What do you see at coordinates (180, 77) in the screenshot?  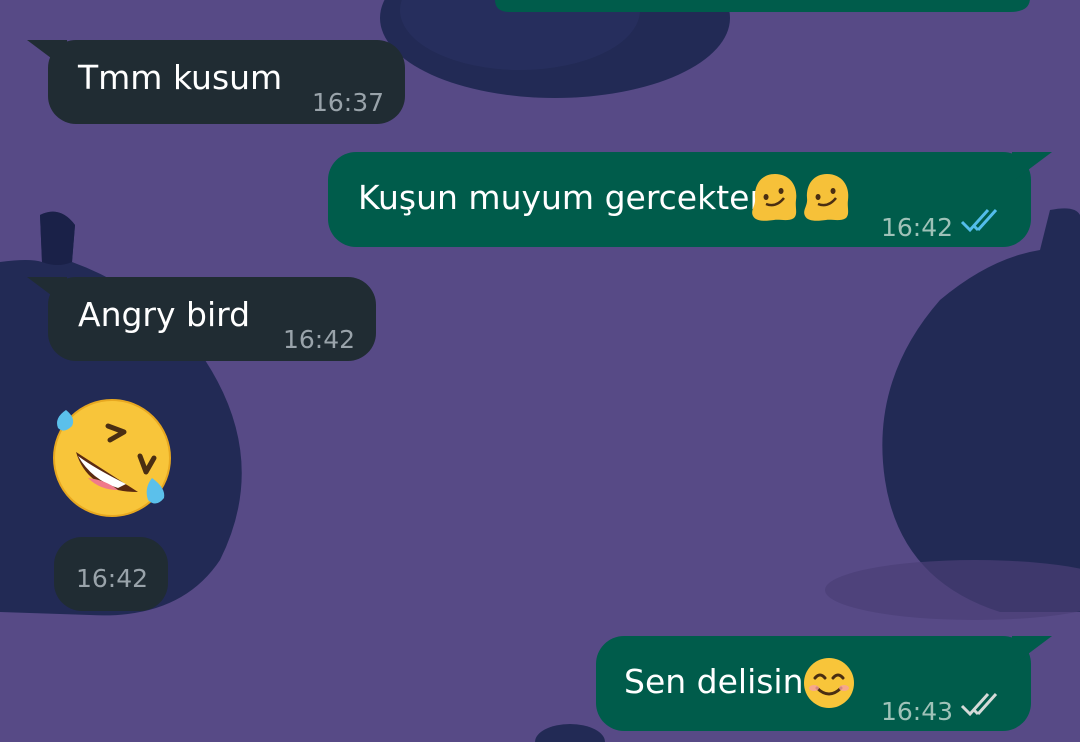 I see `message-text: Tmm kusum` at bounding box center [180, 77].